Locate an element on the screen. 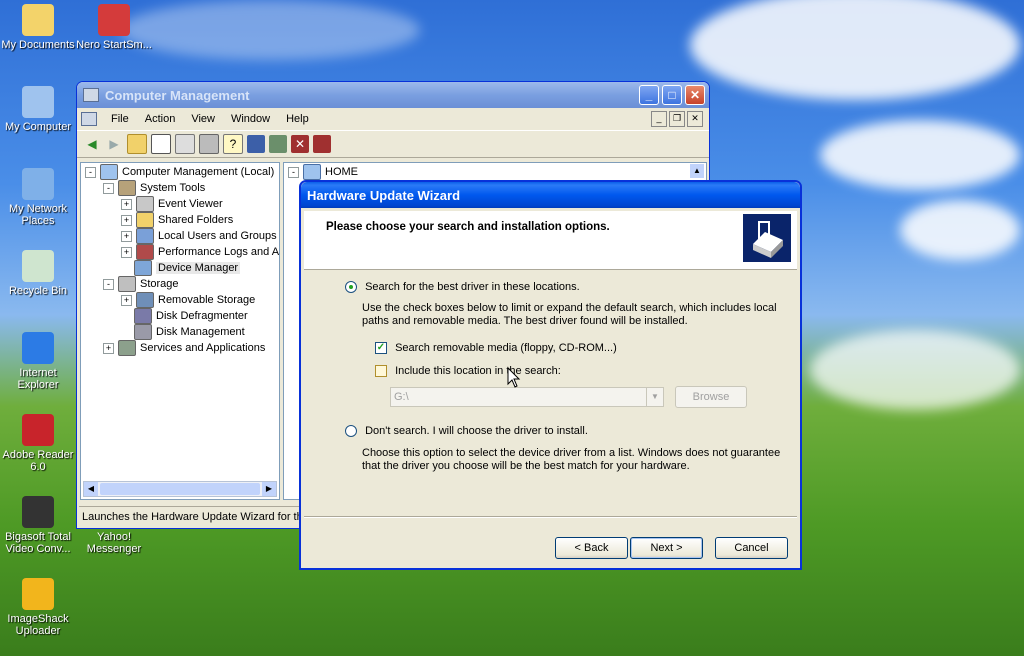 The width and height of the screenshot is (1024, 656). desktop-icon: Recycle Bin is located at coordinates (38, 273).